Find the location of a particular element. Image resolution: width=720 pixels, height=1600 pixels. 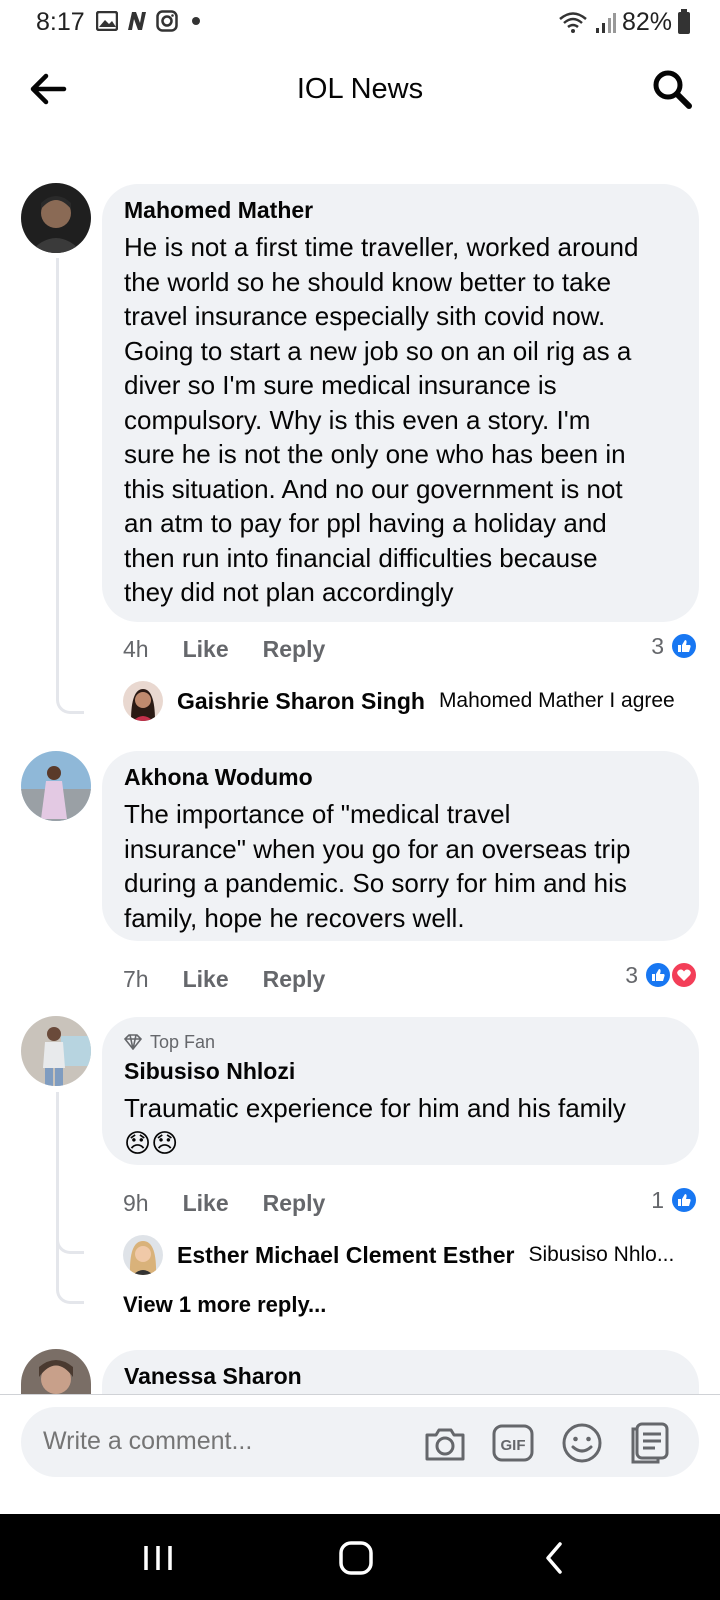

comment-composer-bar: GIF is located at coordinates (360, 1454).